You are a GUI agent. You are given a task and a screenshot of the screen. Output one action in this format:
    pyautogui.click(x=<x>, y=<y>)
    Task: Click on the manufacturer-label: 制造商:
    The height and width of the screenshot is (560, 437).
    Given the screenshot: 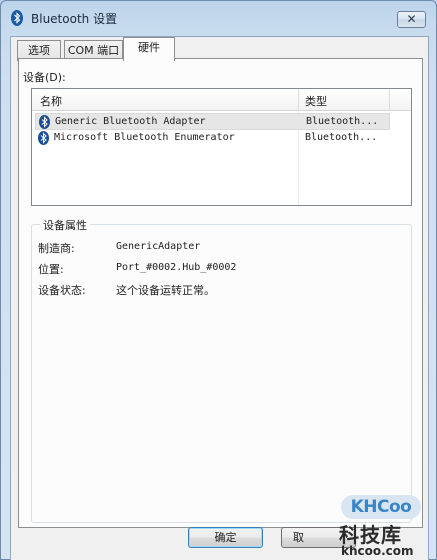 What is the action you would take?
    pyautogui.click(x=56, y=248)
    